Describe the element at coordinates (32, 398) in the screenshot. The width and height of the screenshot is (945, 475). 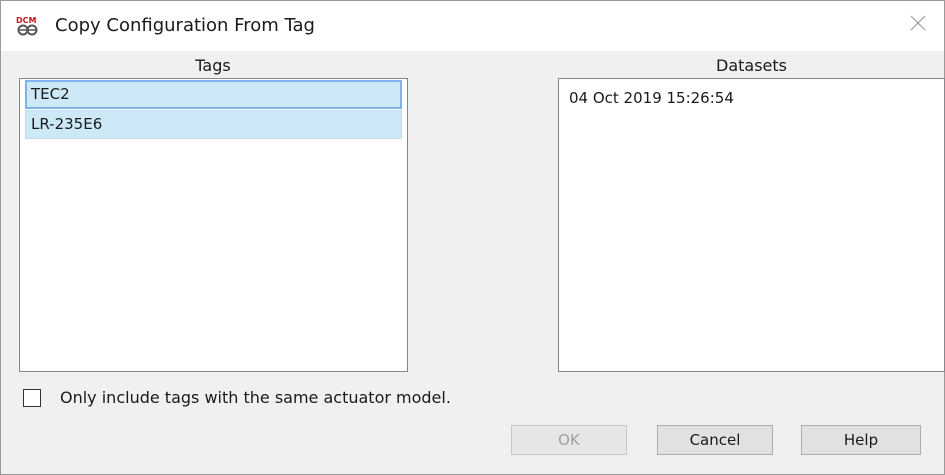
I see `same-model-checkbox` at that location.